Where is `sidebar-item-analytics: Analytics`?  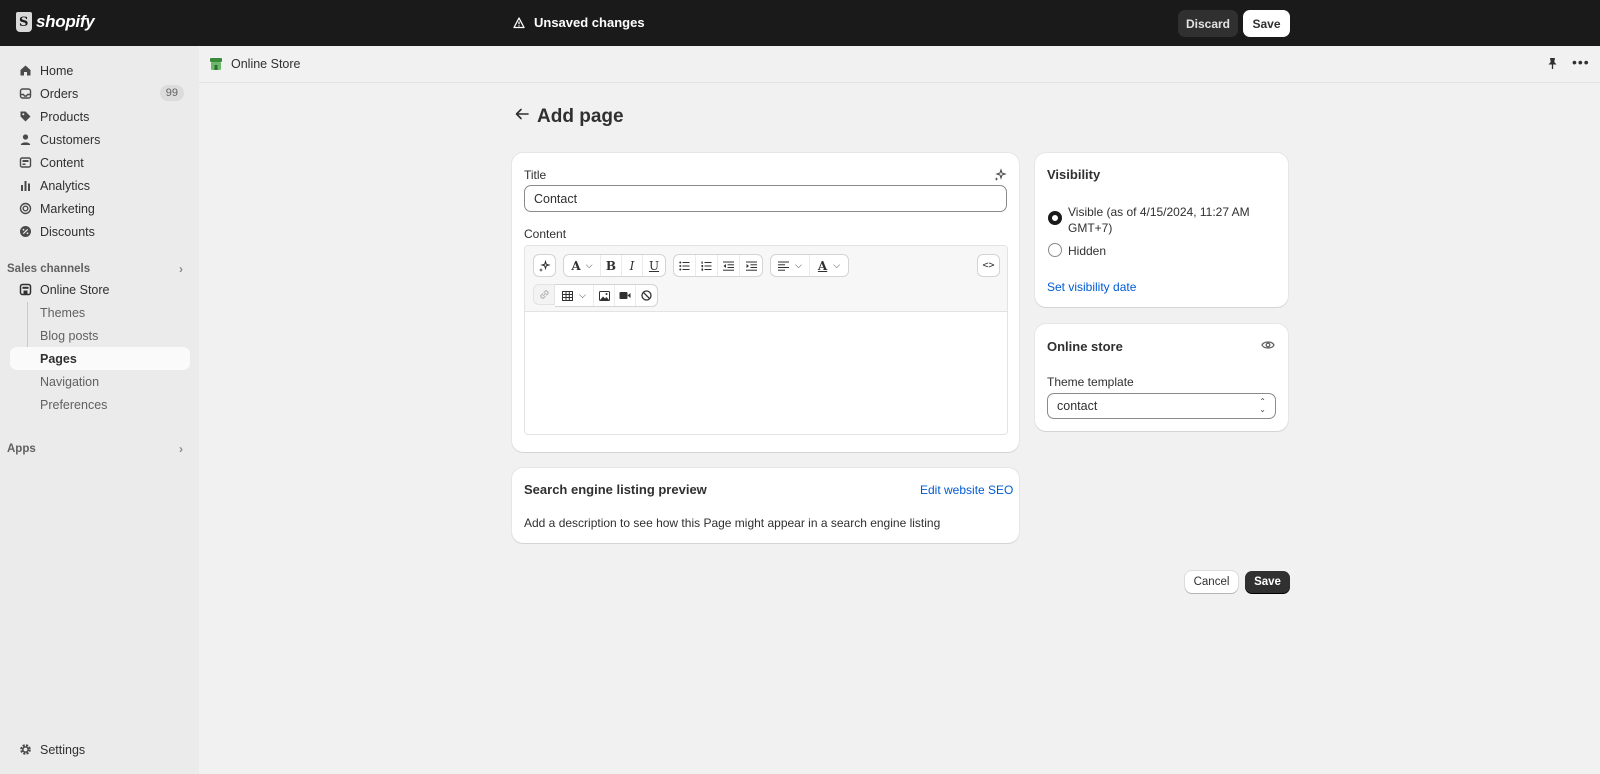 sidebar-item-analytics: Analytics is located at coordinates (100, 185).